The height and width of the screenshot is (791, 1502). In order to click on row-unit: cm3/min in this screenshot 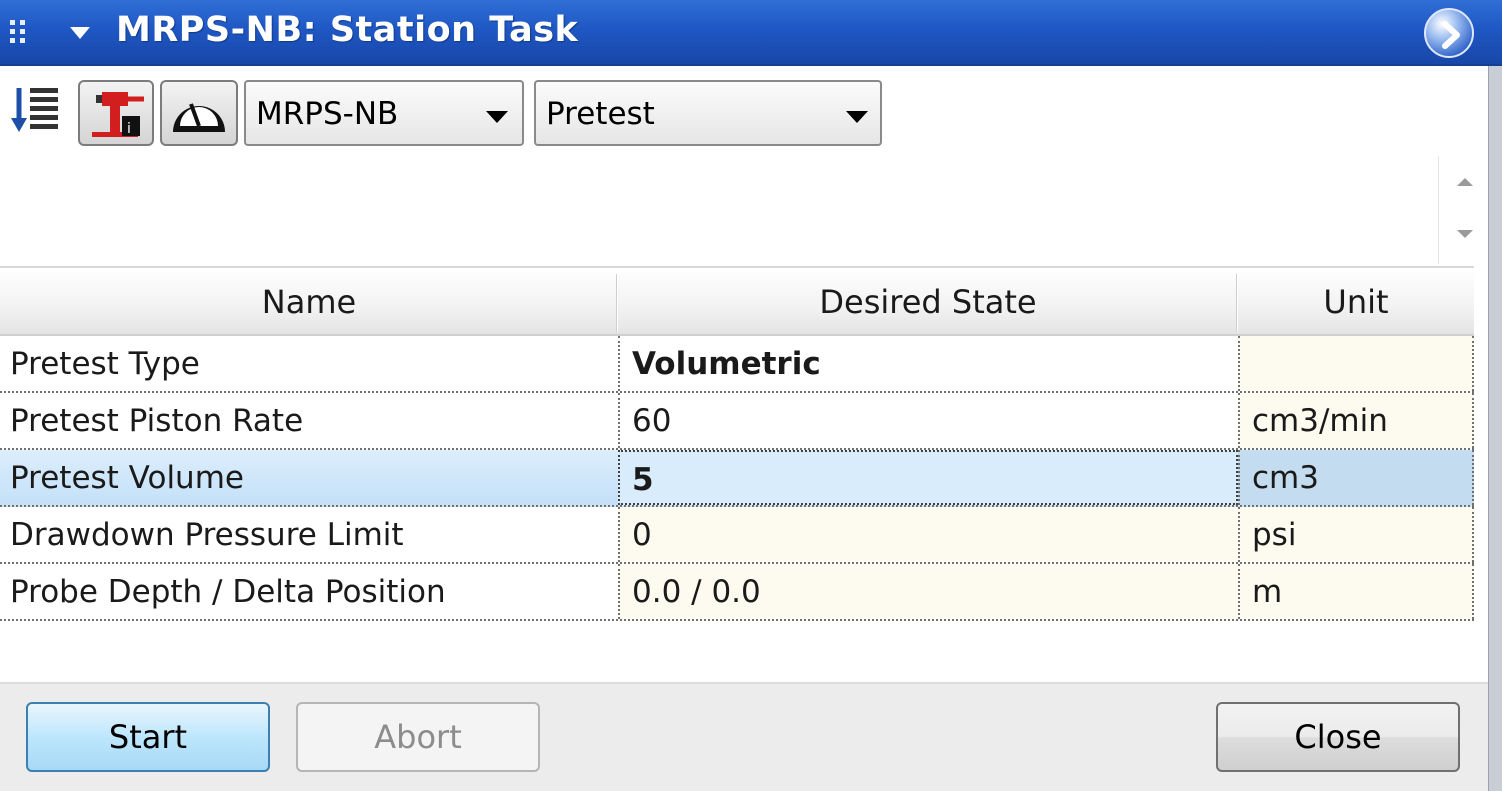, I will do `click(1356, 420)`.